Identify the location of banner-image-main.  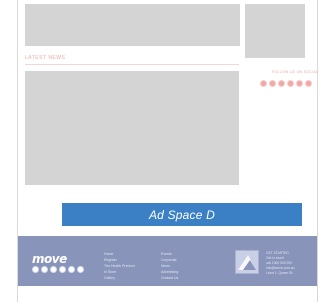
(132, 25).